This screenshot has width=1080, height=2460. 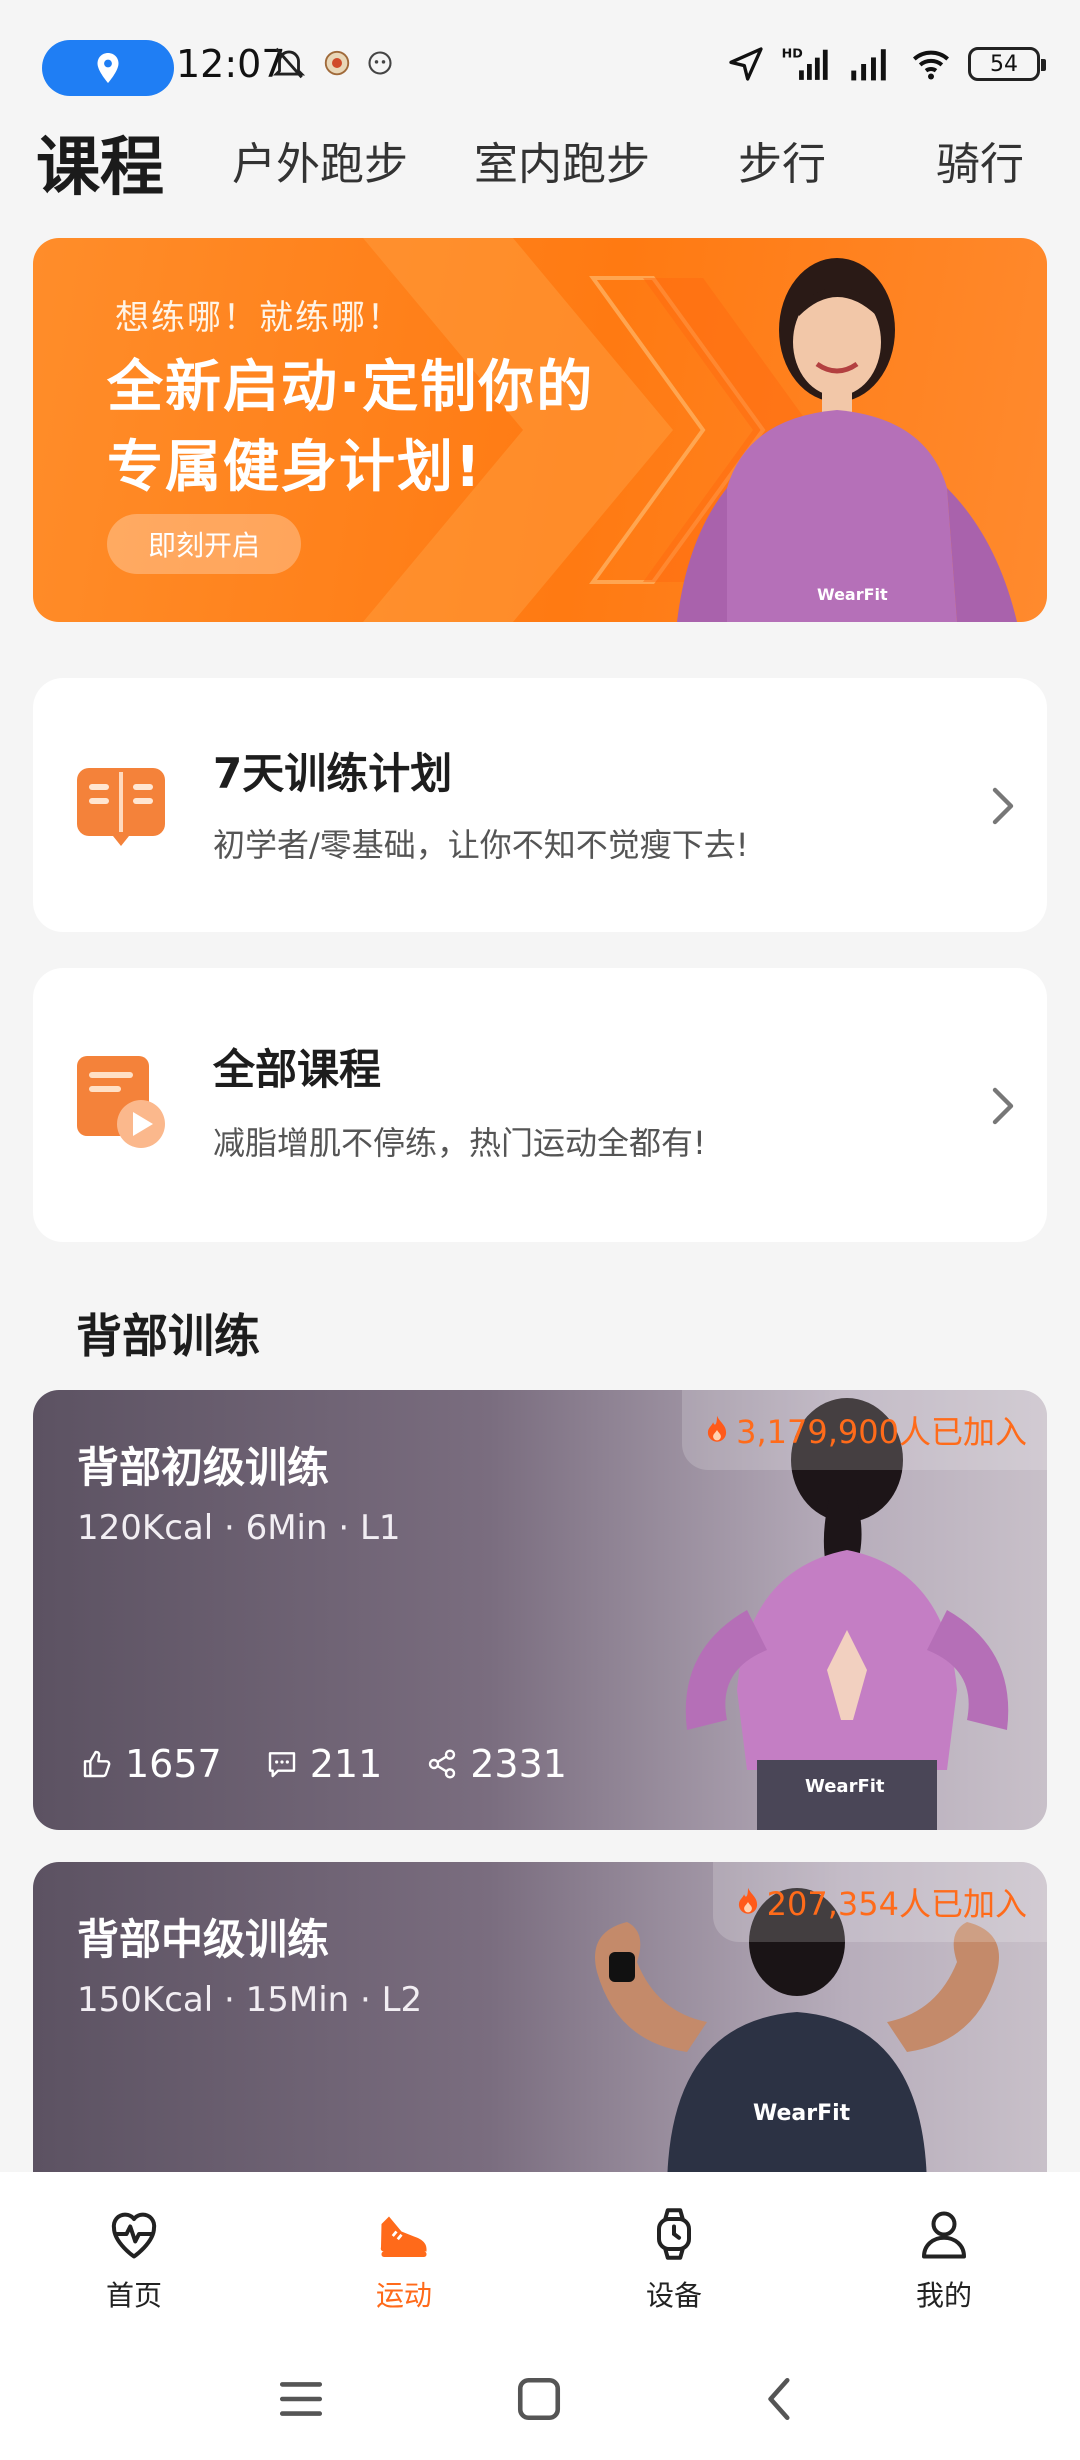 I want to click on participants-badge: 207,354人已加入, so click(x=879, y=1902).